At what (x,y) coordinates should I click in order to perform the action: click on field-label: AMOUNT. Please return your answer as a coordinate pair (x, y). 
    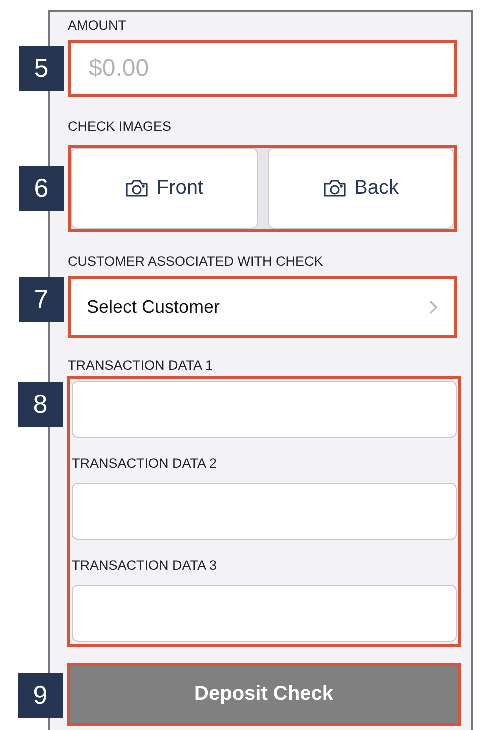
    Looking at the image, I should click on (98, 26).